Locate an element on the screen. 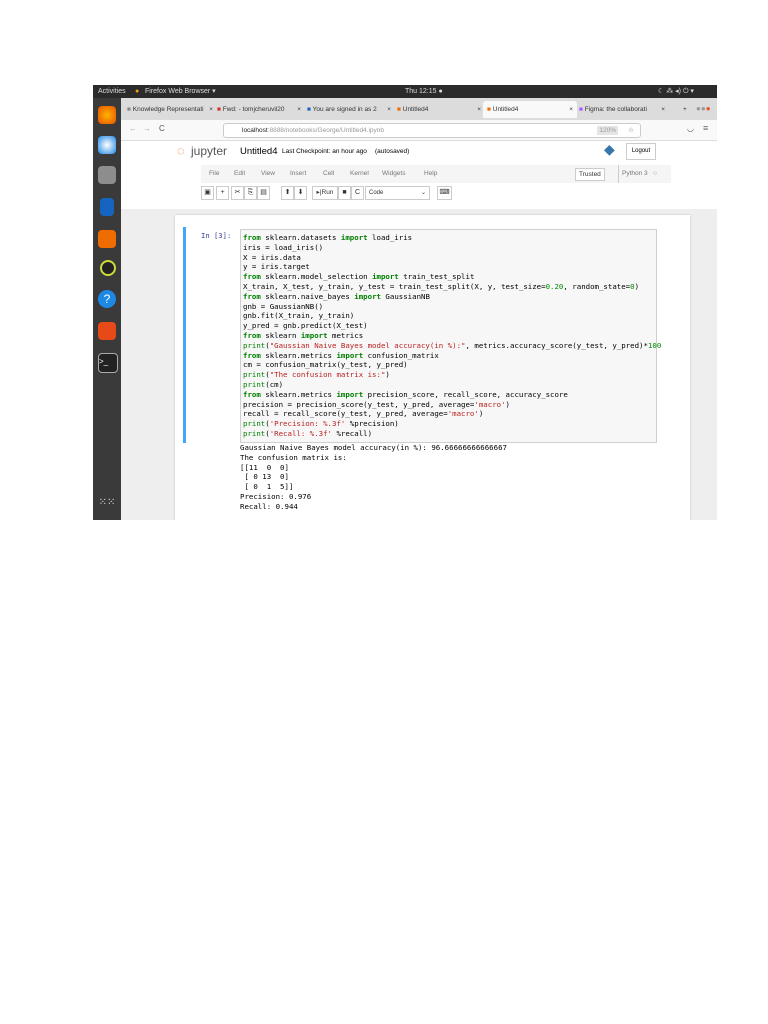  code-line: from sklearn import metrics is located at coordinates (452, 336).